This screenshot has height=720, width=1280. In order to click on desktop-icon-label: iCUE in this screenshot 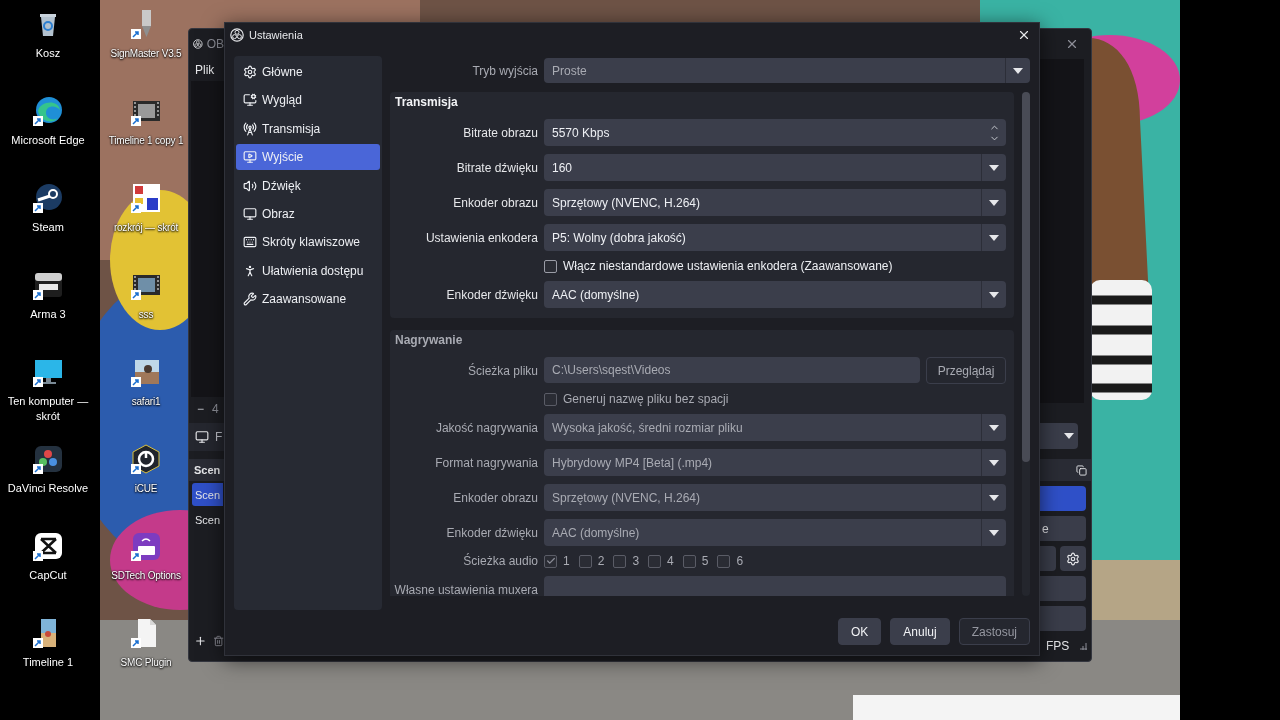, I will do `click(146, 488)`.